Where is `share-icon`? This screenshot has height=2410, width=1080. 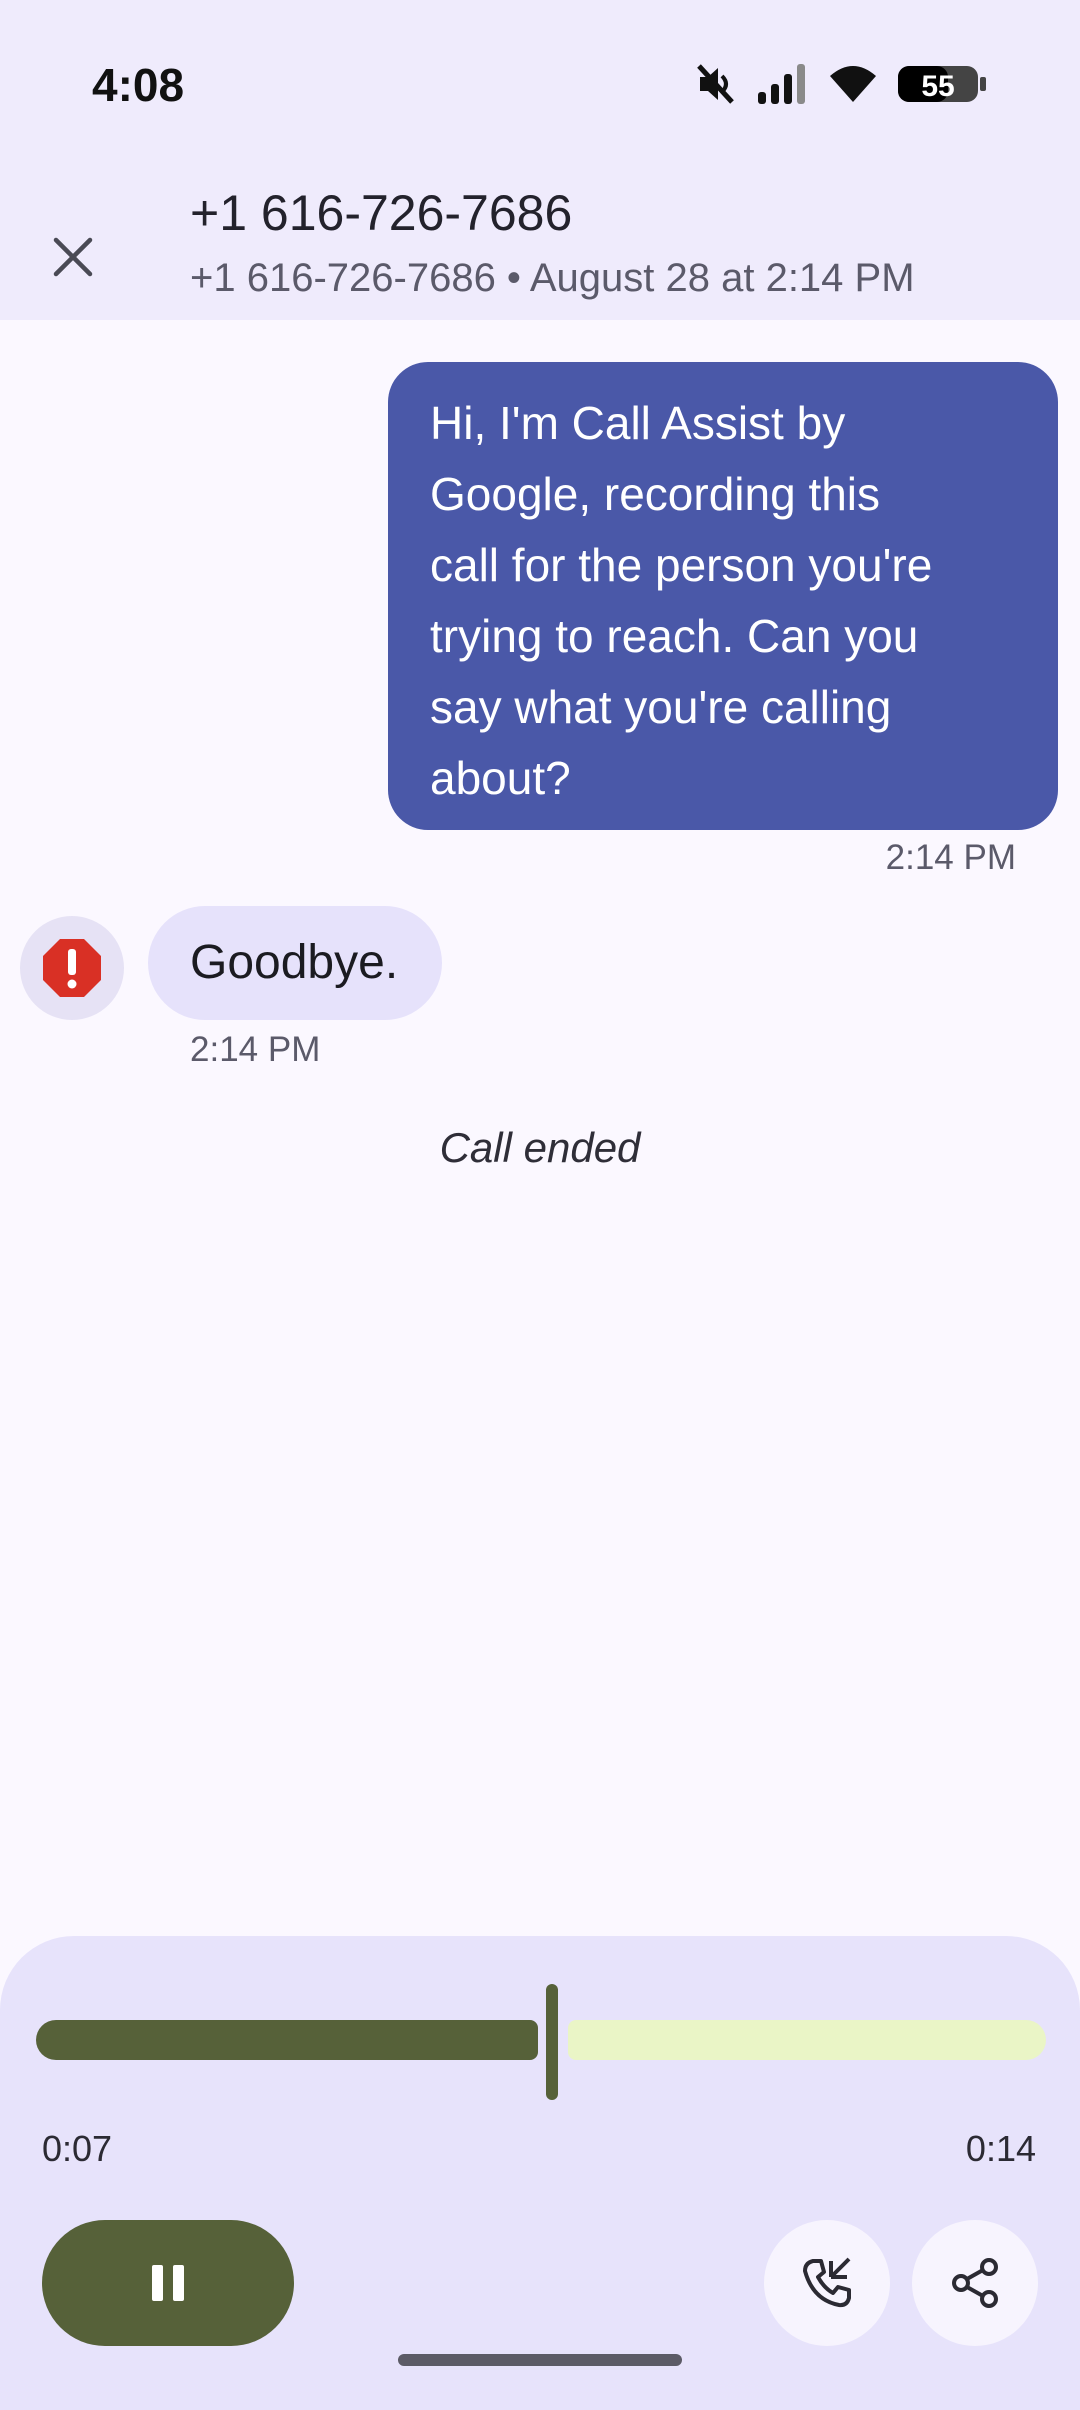
share-icon is located at coordinates (975, 2283).